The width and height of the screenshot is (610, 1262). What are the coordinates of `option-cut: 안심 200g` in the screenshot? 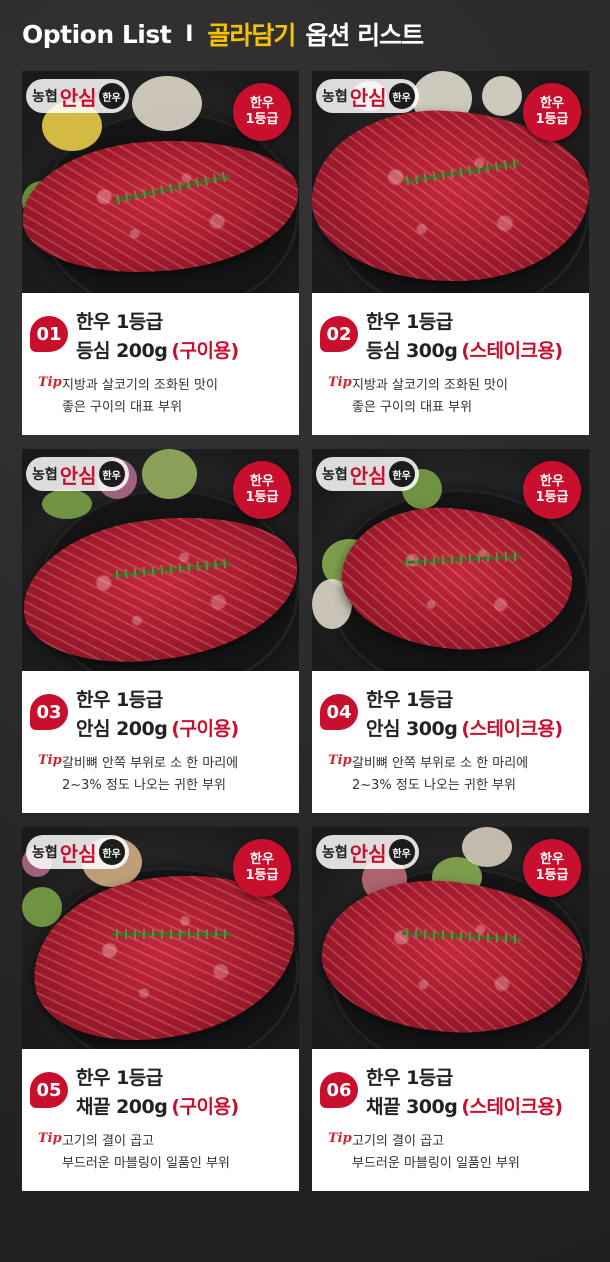 It's located at (122, 729).